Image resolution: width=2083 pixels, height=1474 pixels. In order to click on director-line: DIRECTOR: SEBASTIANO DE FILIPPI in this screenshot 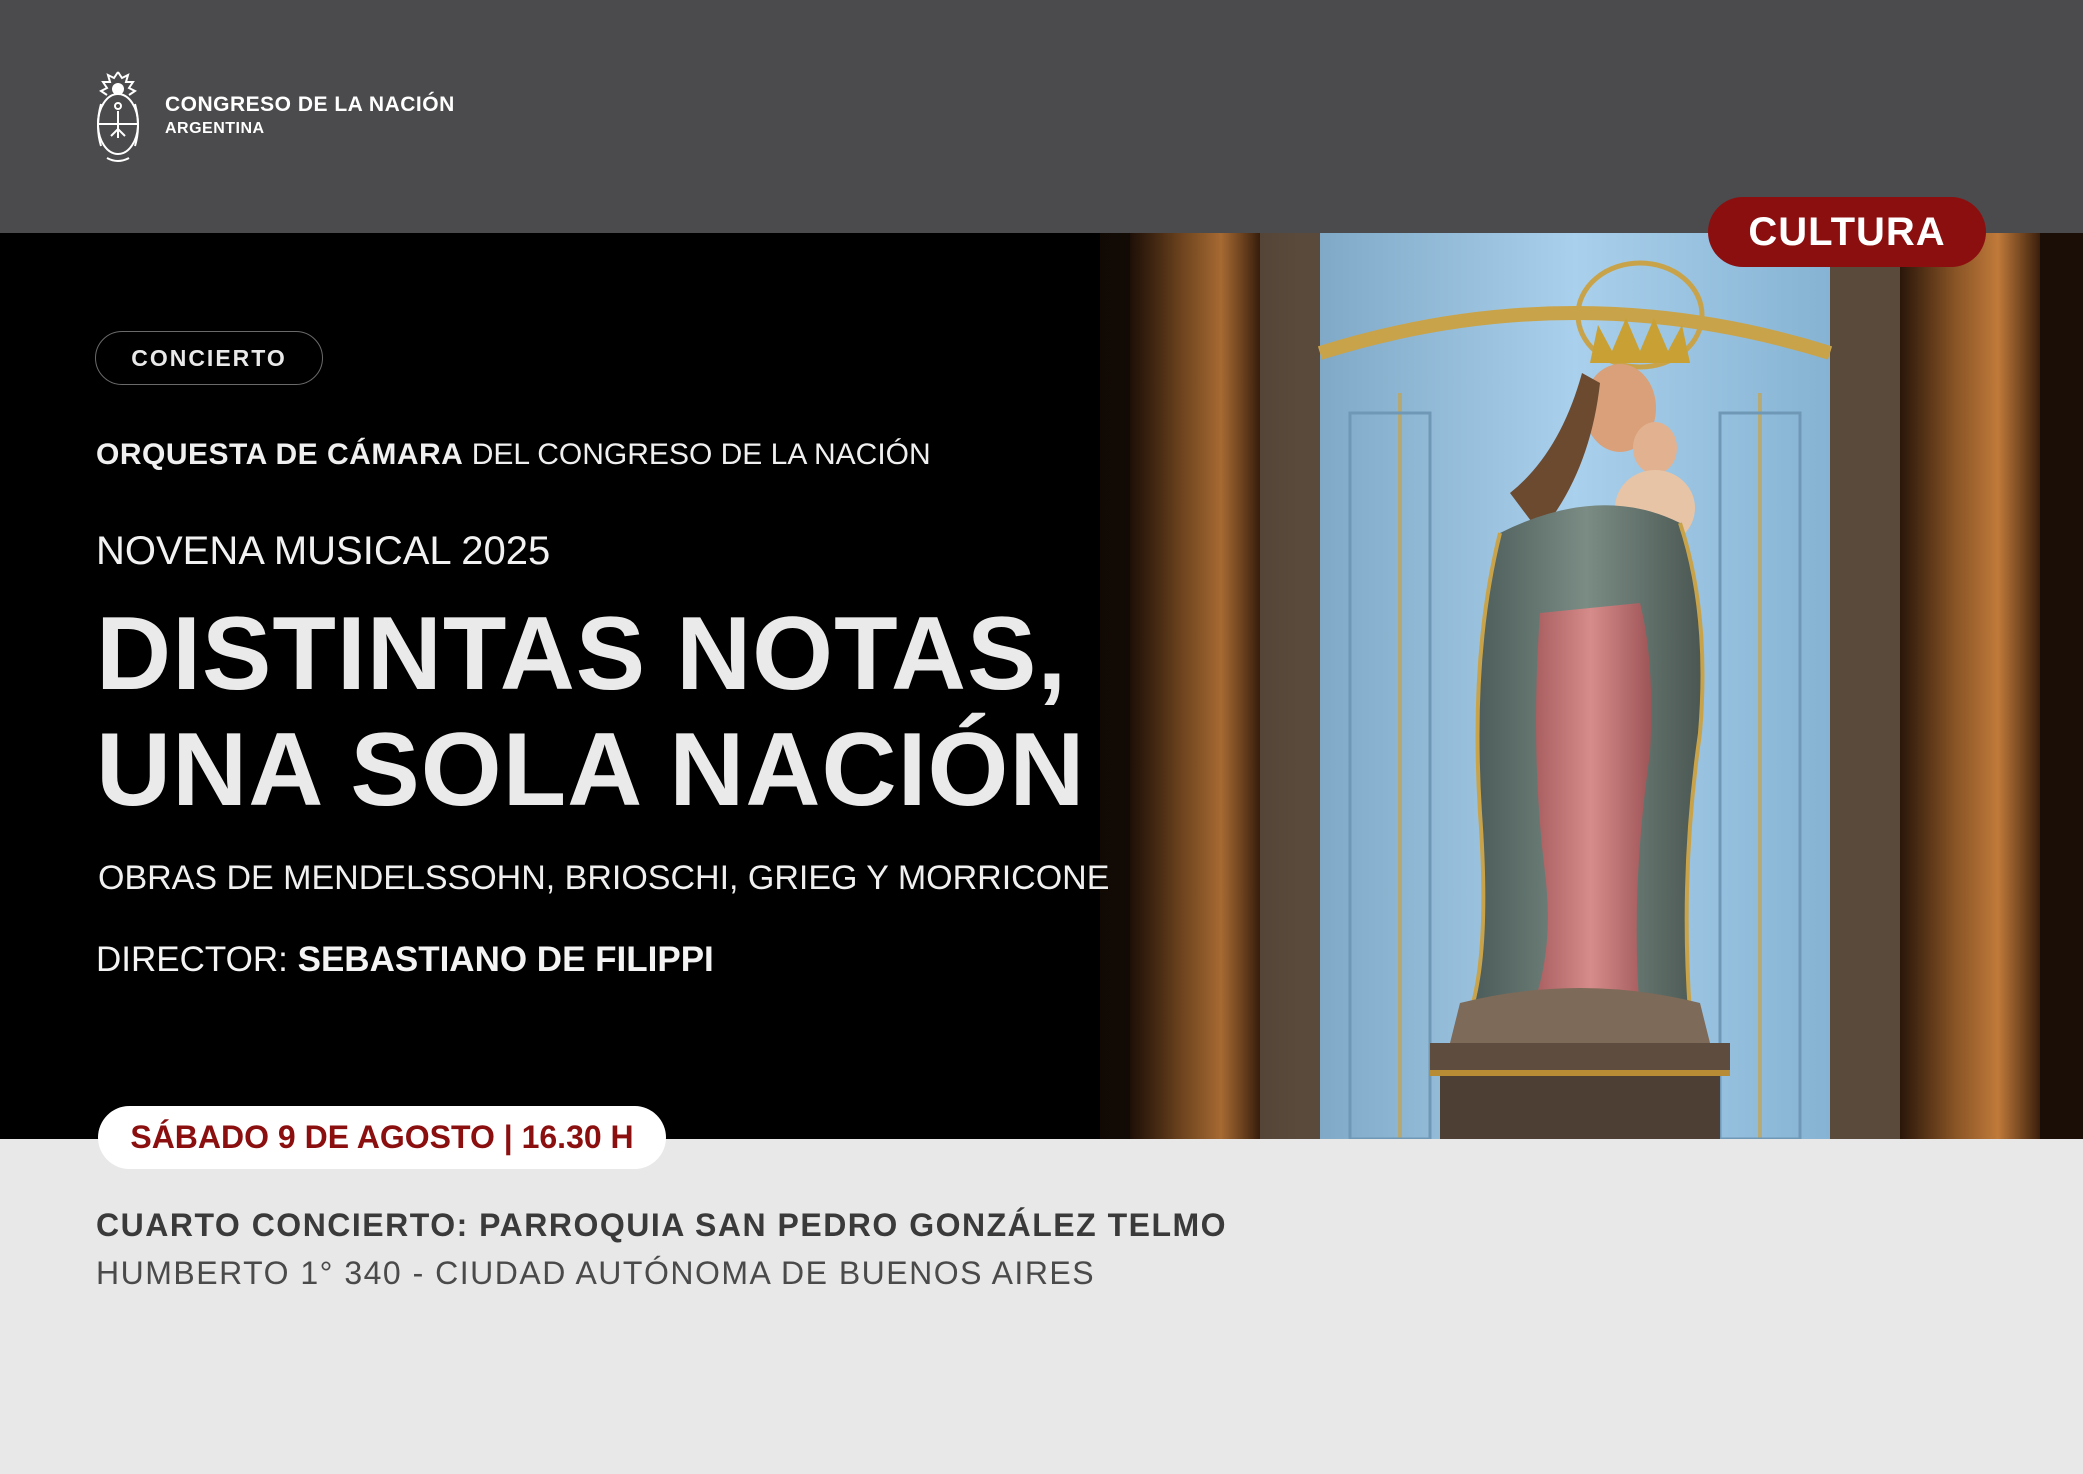, I will do `click(405, 960)`.